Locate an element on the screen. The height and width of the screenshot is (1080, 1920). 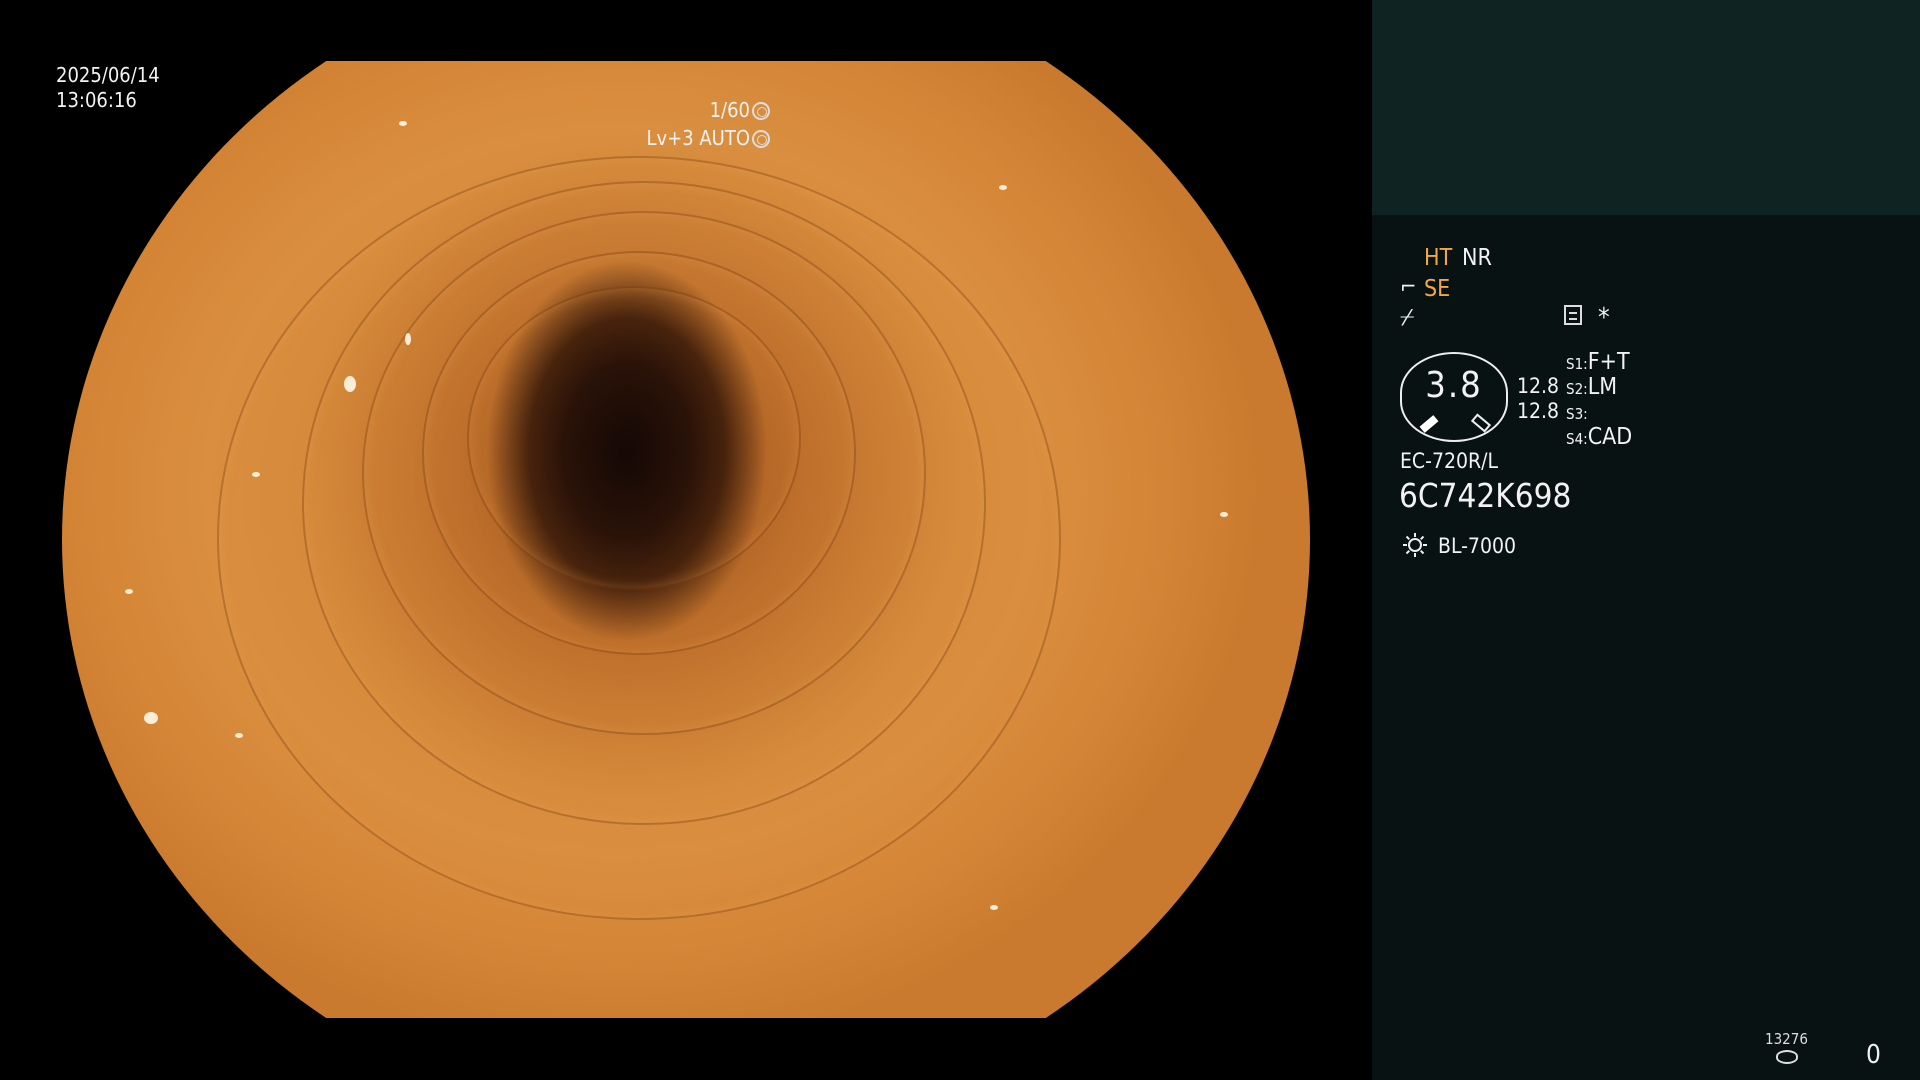
dial-value: 3.8 is located at coordinates (1454, 385).